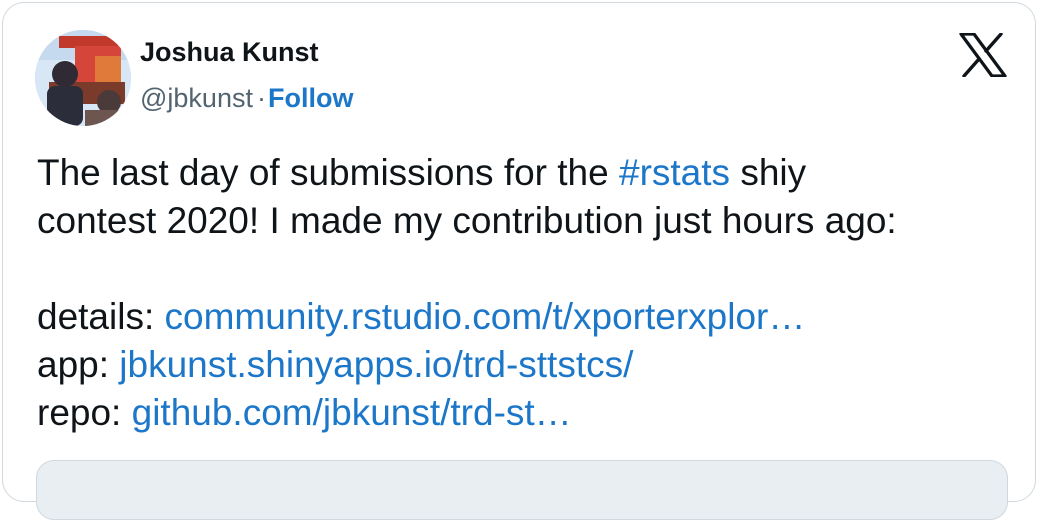 This screenshot has width=1040, height=520. I want to click on hashtag-link: #rstats, so click(674, 172).